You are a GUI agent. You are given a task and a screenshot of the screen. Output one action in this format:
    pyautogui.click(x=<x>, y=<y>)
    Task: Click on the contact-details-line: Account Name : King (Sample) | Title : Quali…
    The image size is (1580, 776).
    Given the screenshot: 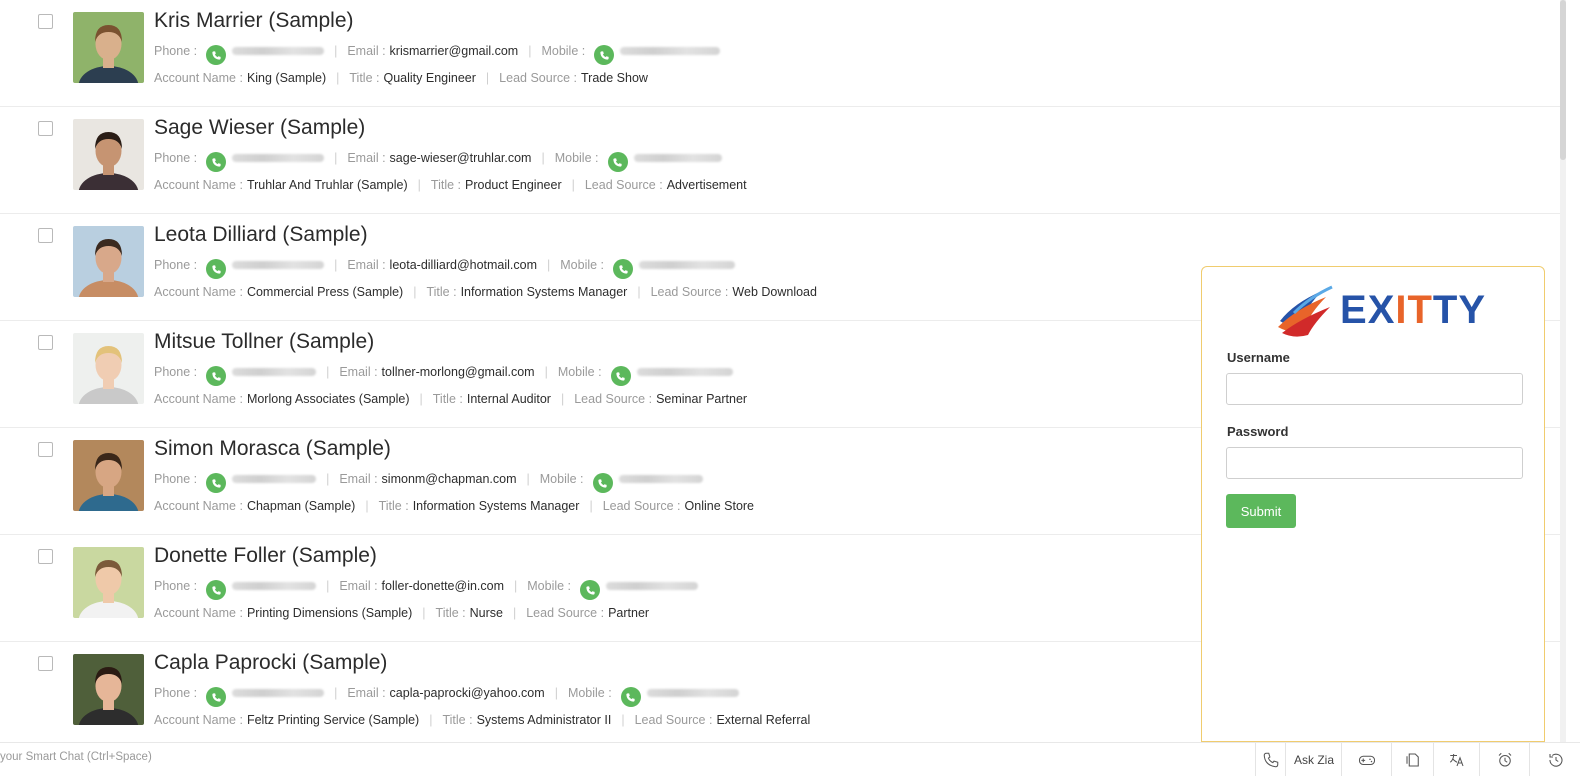 What is the action you would take?
    pyautogui.click(x=401, y=78)
    